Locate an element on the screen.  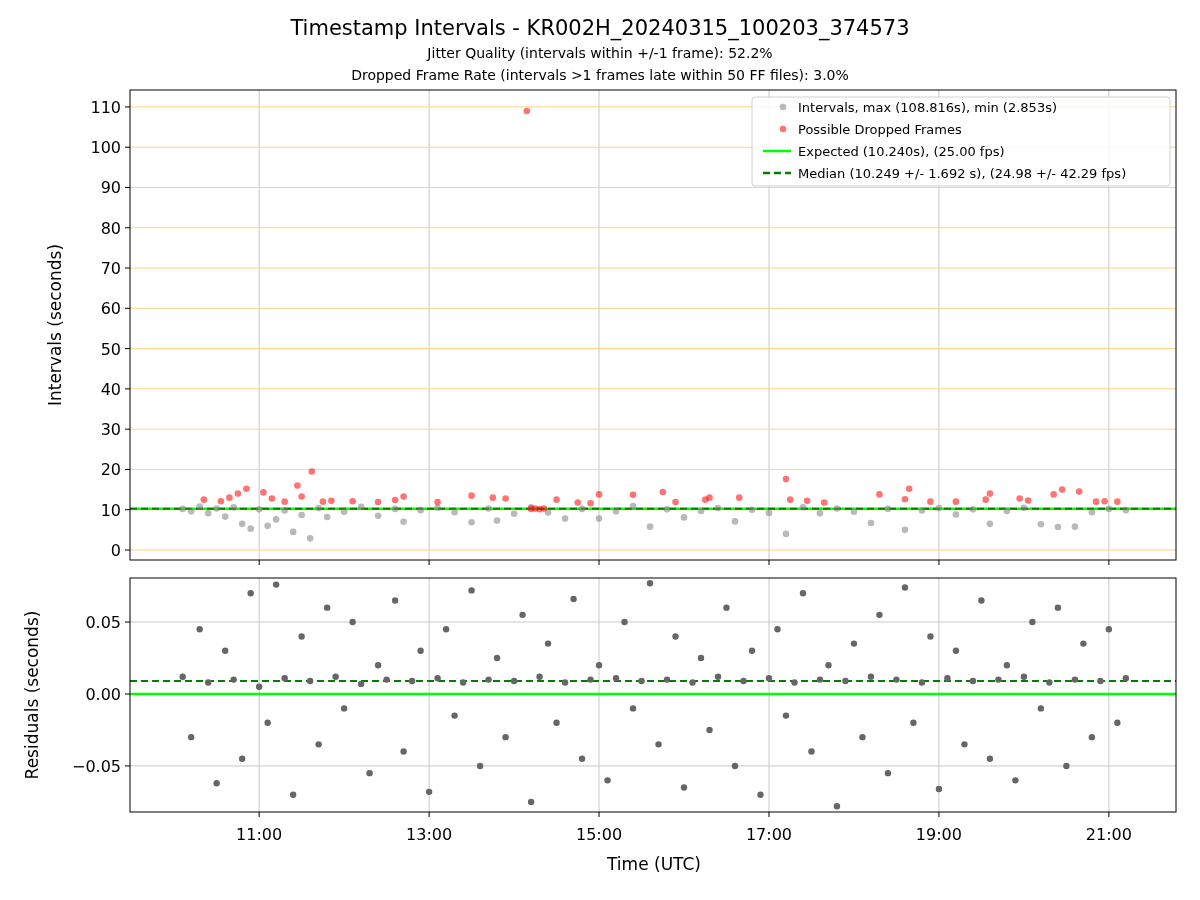
axis-label: Residuals (seconds) is located at coordinates (32, 695).